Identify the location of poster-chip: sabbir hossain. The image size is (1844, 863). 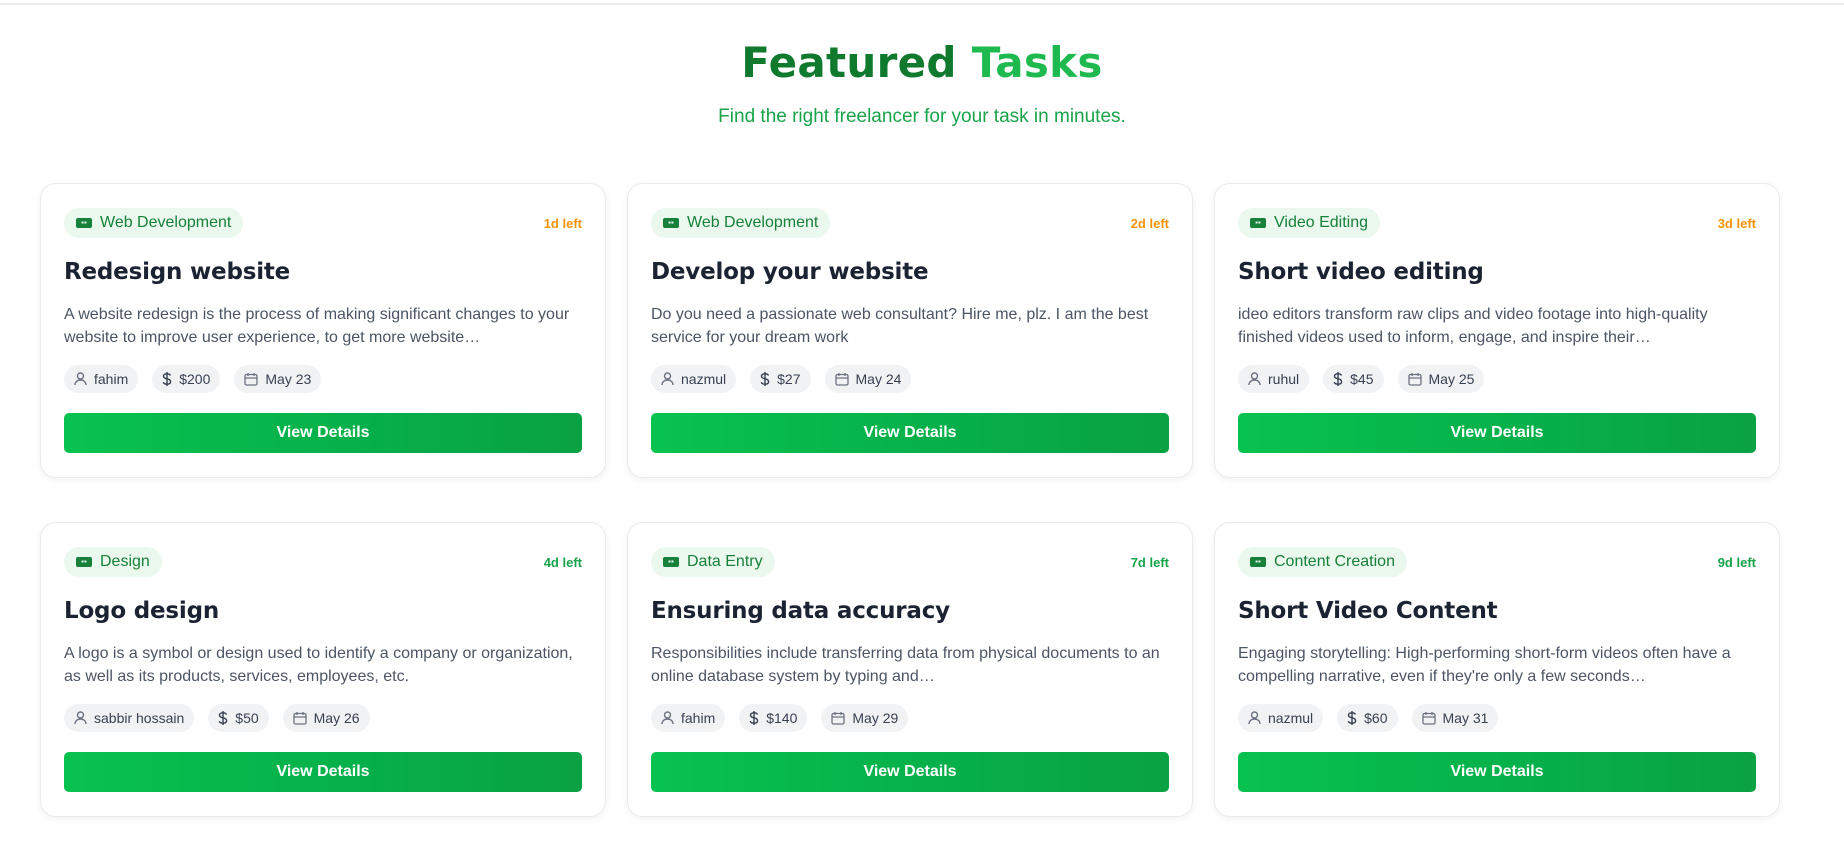
(129, 718).